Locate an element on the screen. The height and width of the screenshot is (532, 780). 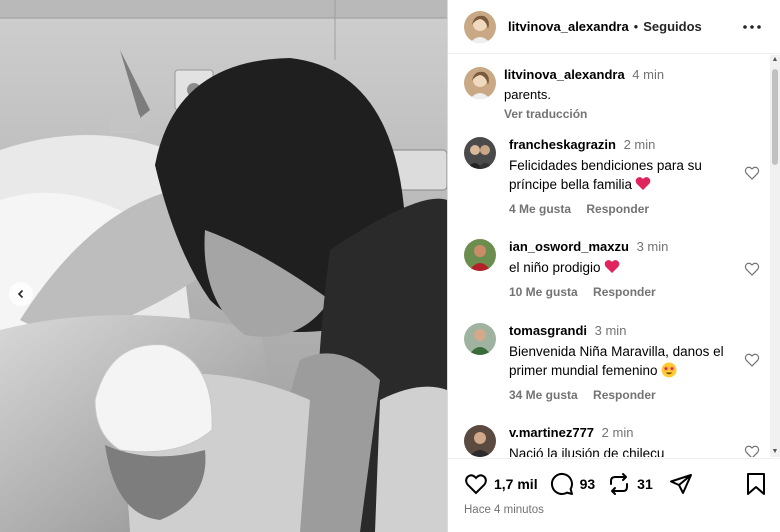
reposts-count: 31 is located at coordinates (645, 484).